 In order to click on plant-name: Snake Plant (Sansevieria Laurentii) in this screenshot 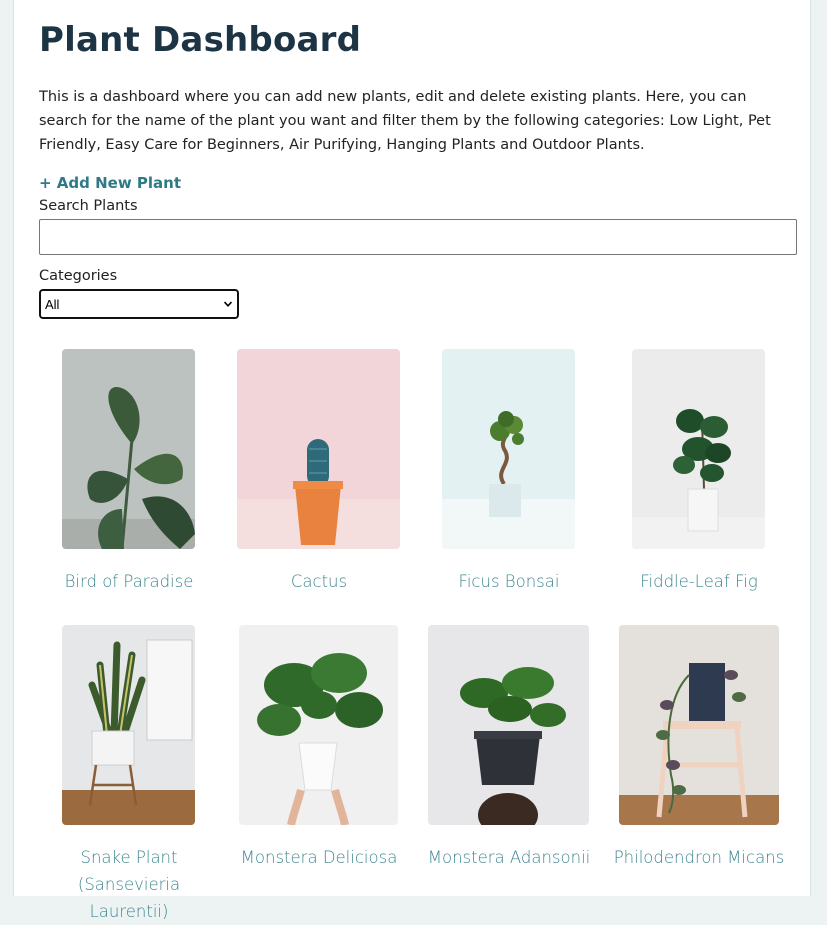, I will do `click(129, 884)`.